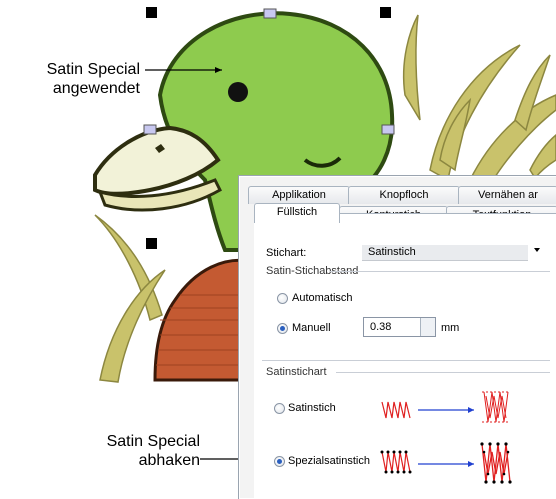  Describe the element at coordinates (440, 271) in the screenshot. I see `spacing-group-divider` at that location.